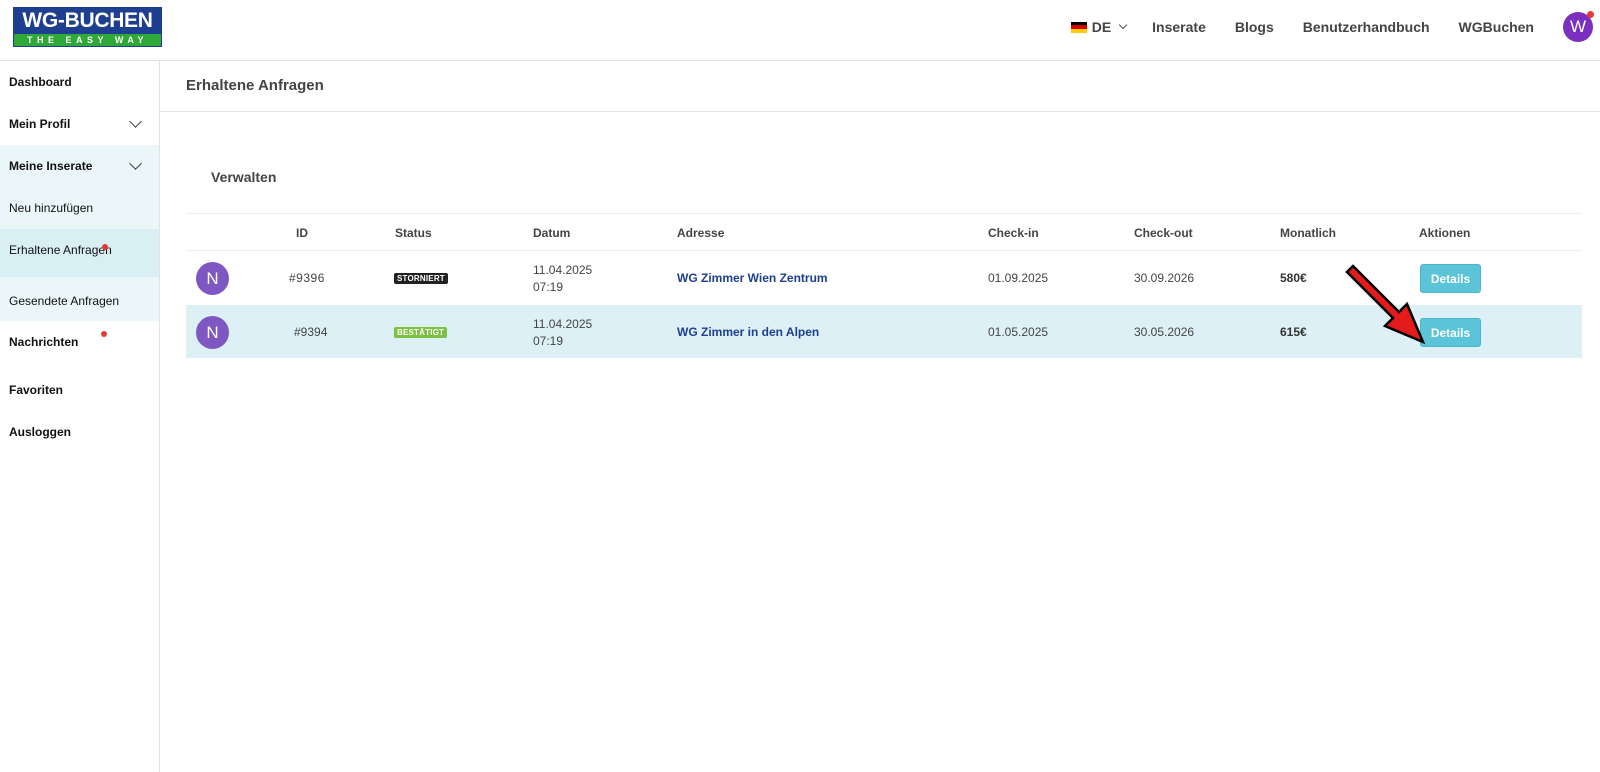 This screenshot has width=1600, height=772. Describe the element at coordinates (51, 208) in the screenshot. I see `sidebar-item-label: Neu hinzufügen` at that location.